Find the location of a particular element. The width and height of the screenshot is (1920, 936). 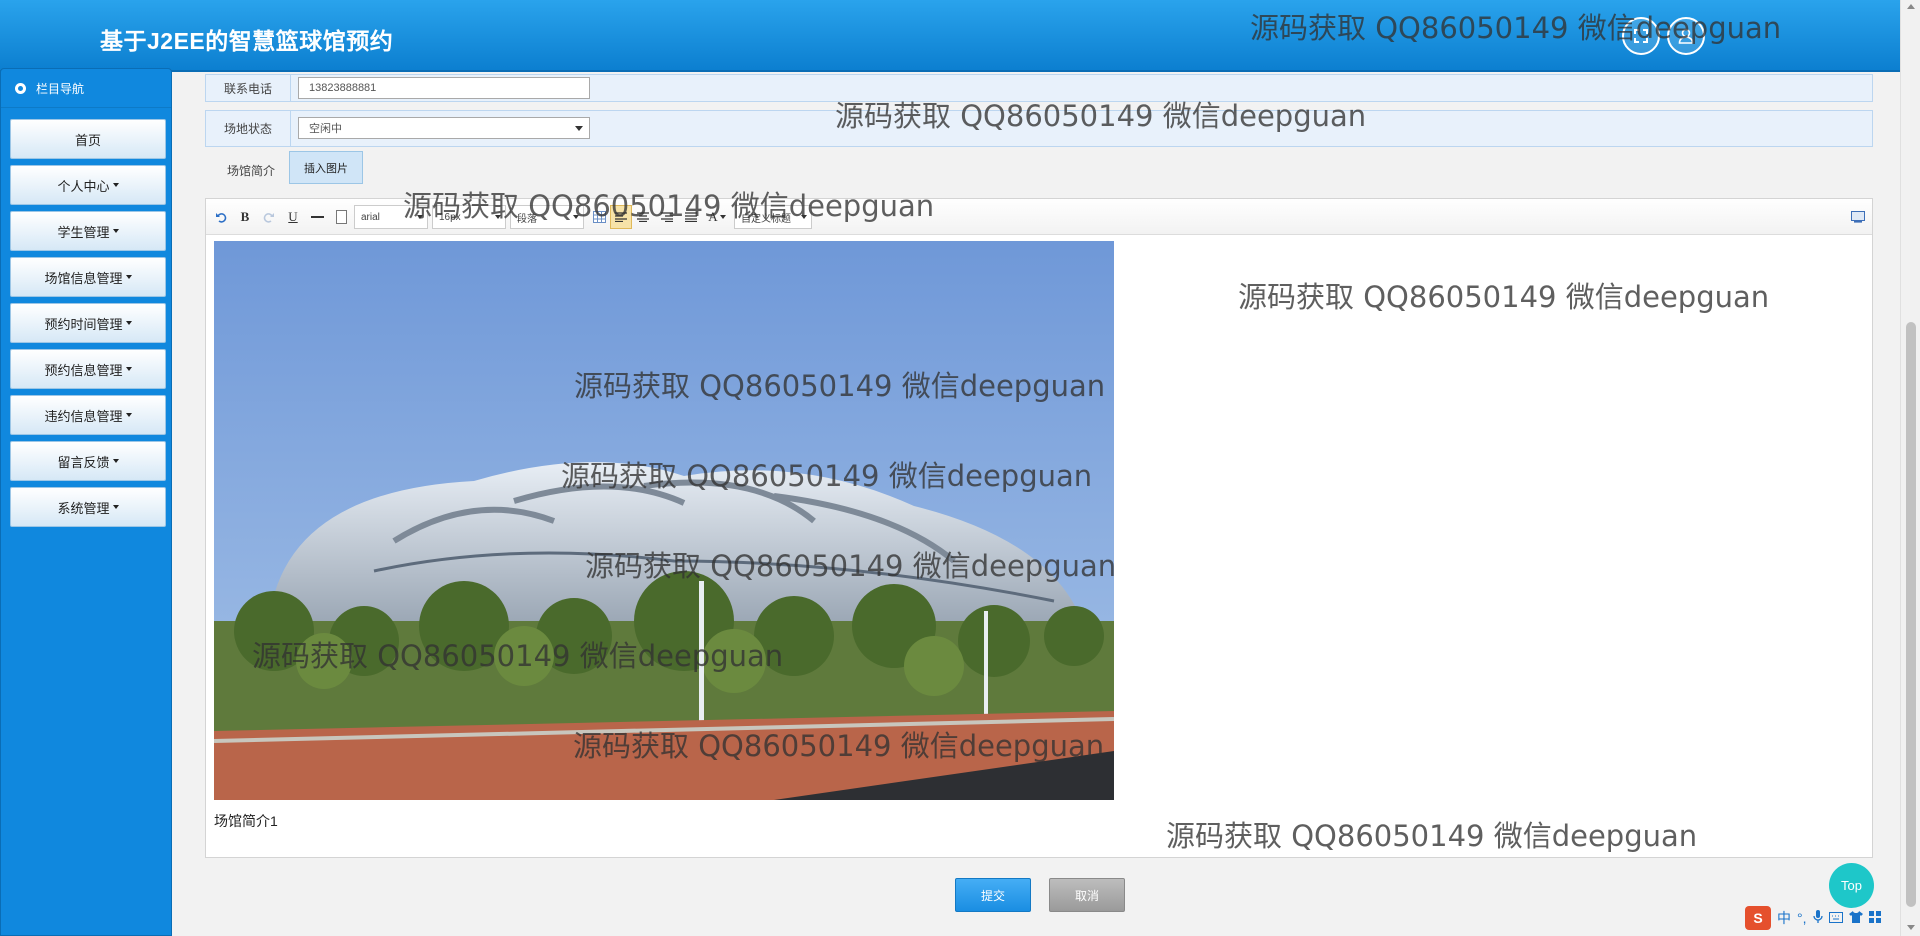

sidebar-item-venue-info-management: 场馆信息管理 is located at coordinates (88, 277).